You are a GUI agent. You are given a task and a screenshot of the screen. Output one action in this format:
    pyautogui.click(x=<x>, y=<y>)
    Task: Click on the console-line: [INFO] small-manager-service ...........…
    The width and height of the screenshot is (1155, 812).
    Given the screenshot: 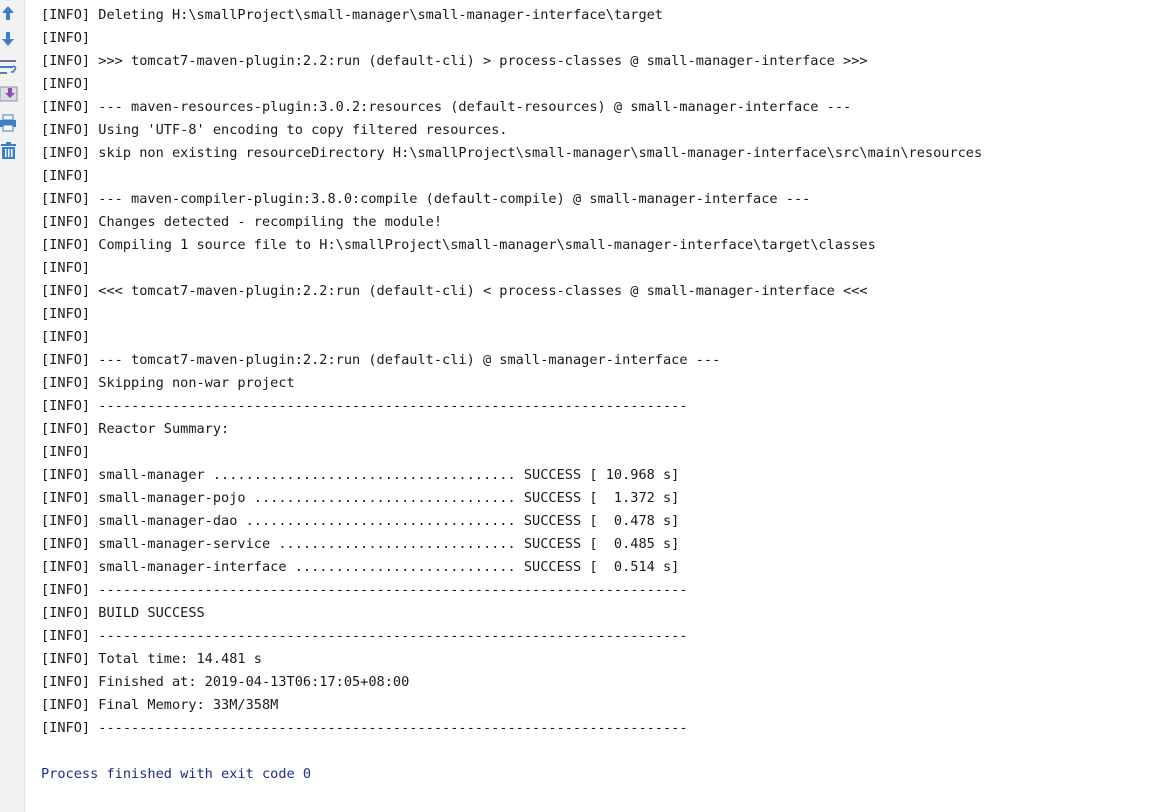 What is the action you would take?
    pyautogui.click(x=360, y=544)
    